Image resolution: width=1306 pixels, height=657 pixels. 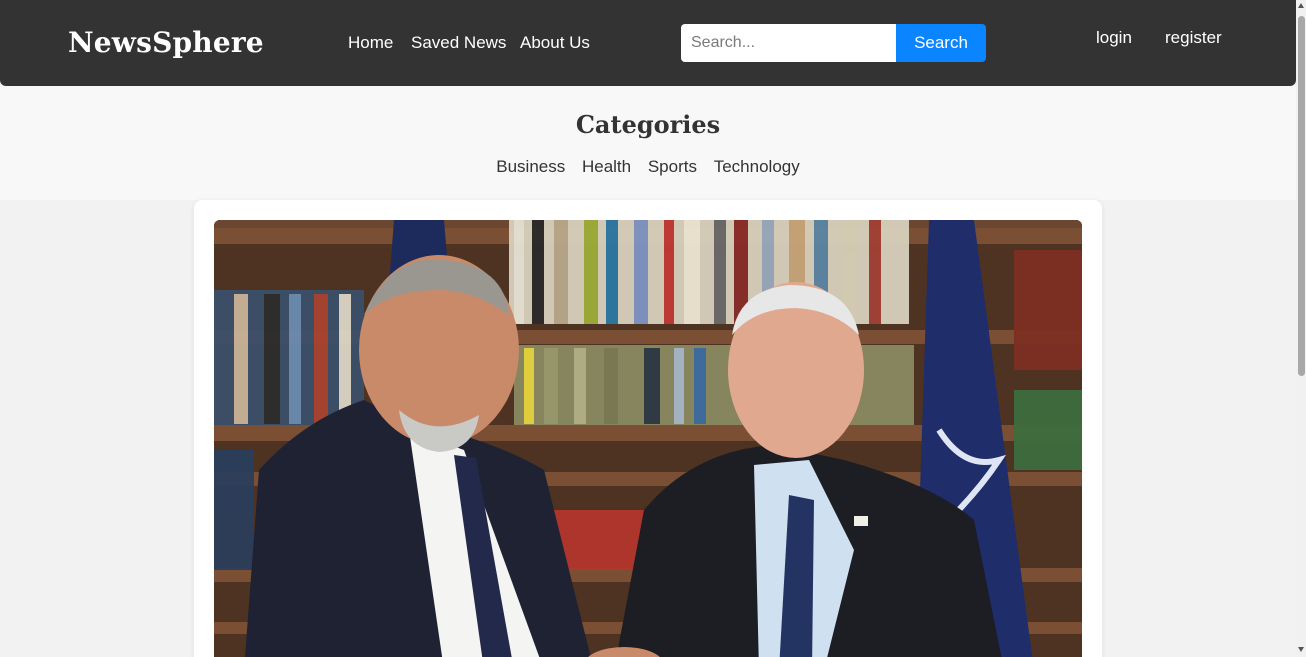 I want to click on login-link: login, so click(x=1114, y=38).